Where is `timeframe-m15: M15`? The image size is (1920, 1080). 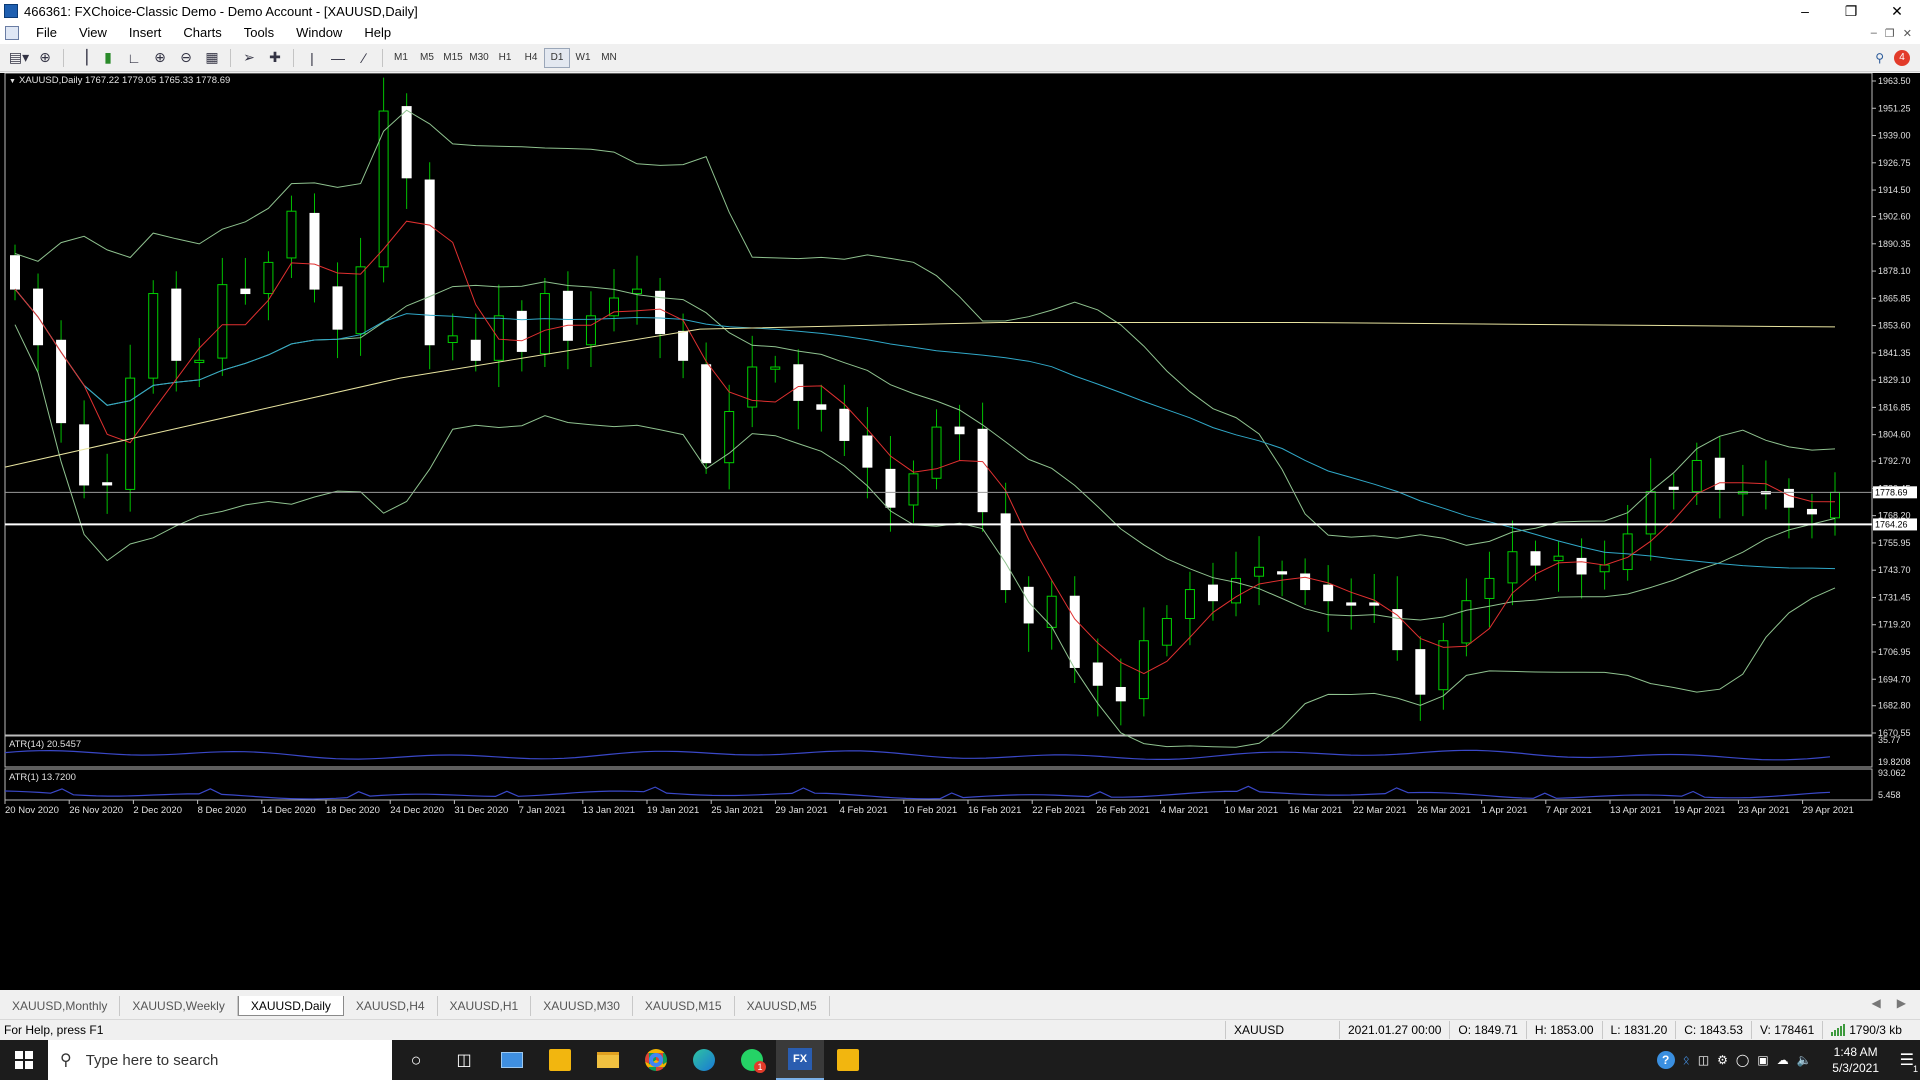 timeframe-m15: M15 is located at coordinates (453, 58).